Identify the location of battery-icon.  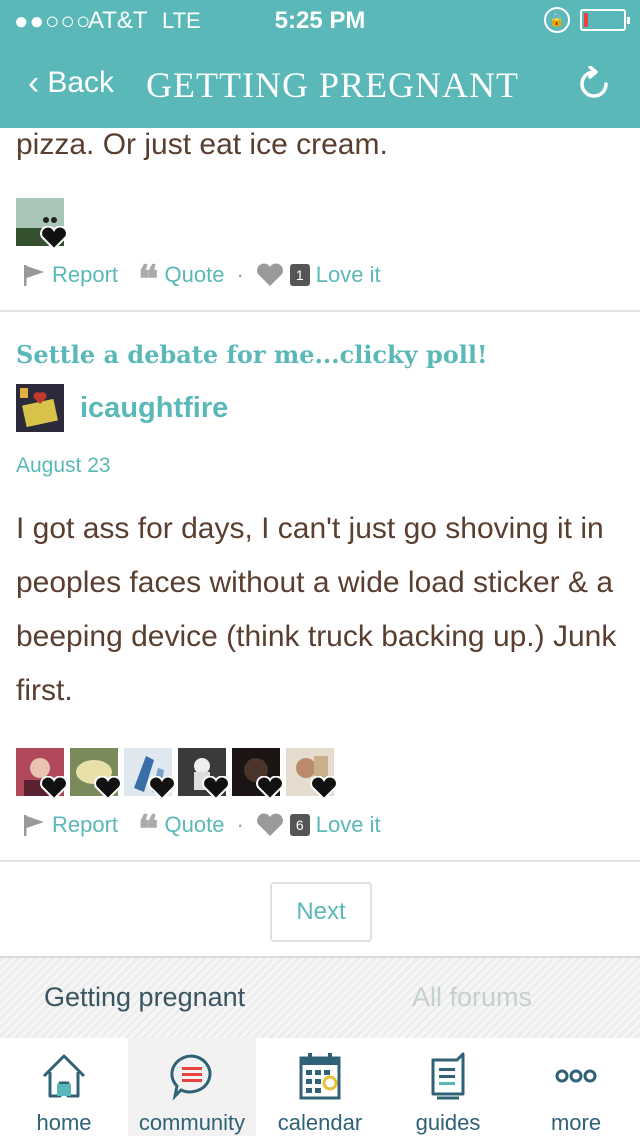
(605, 20).